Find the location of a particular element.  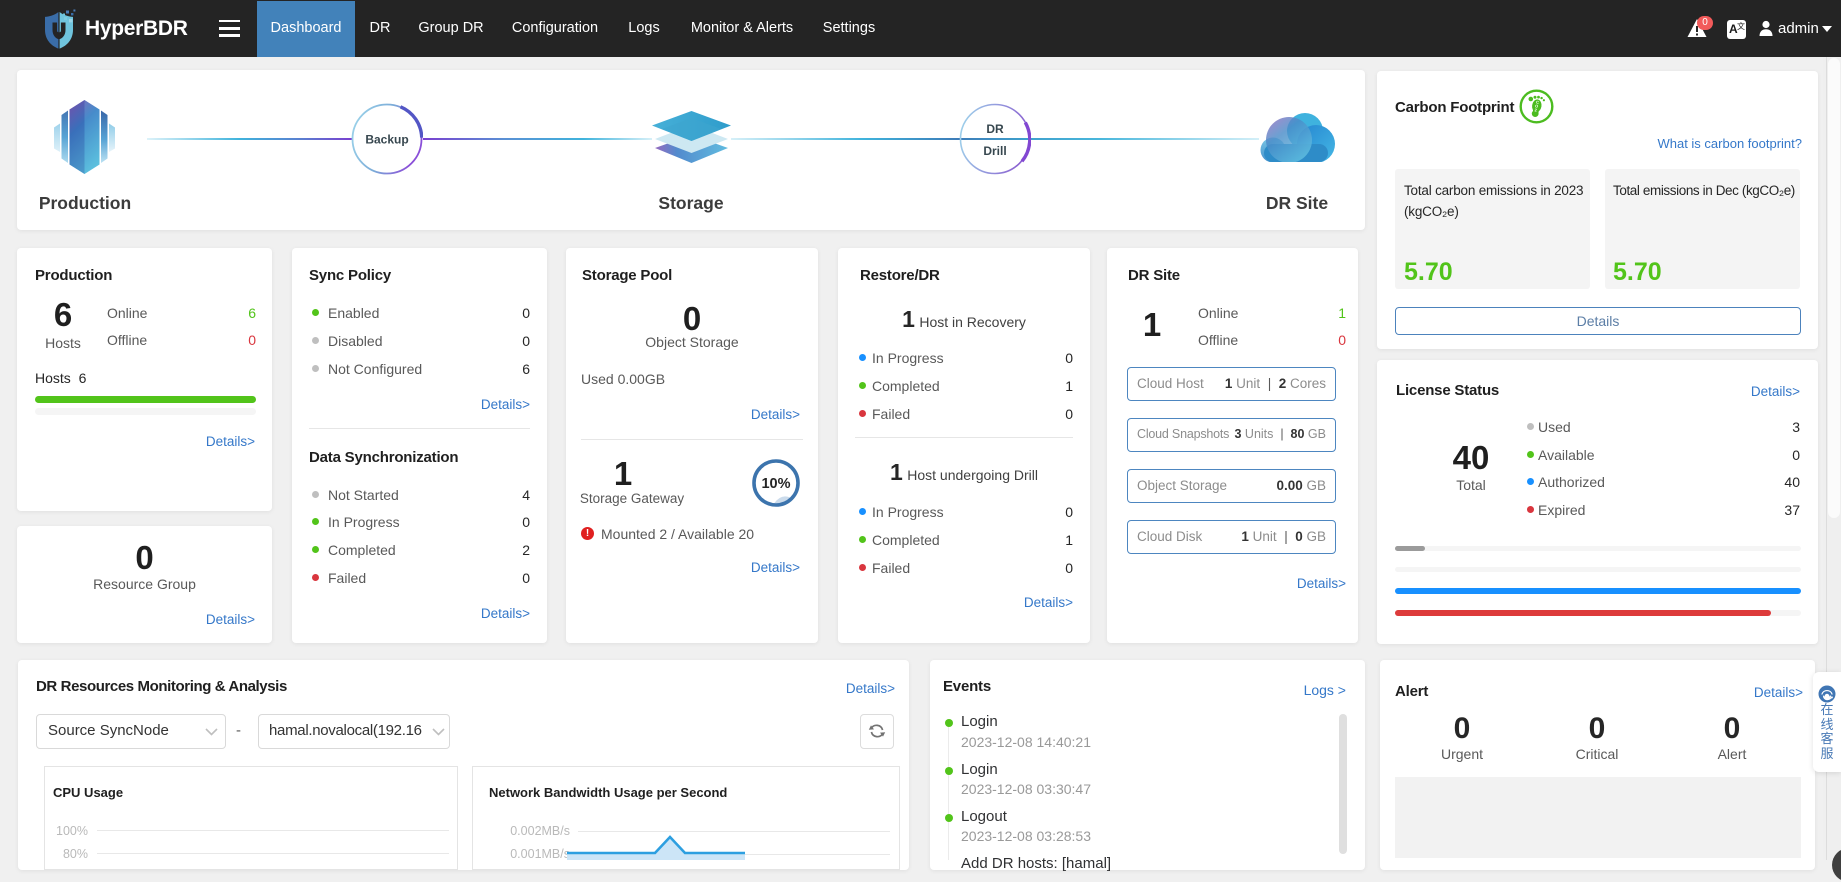

svg-text: Backup is located at coordinates (386, 140).